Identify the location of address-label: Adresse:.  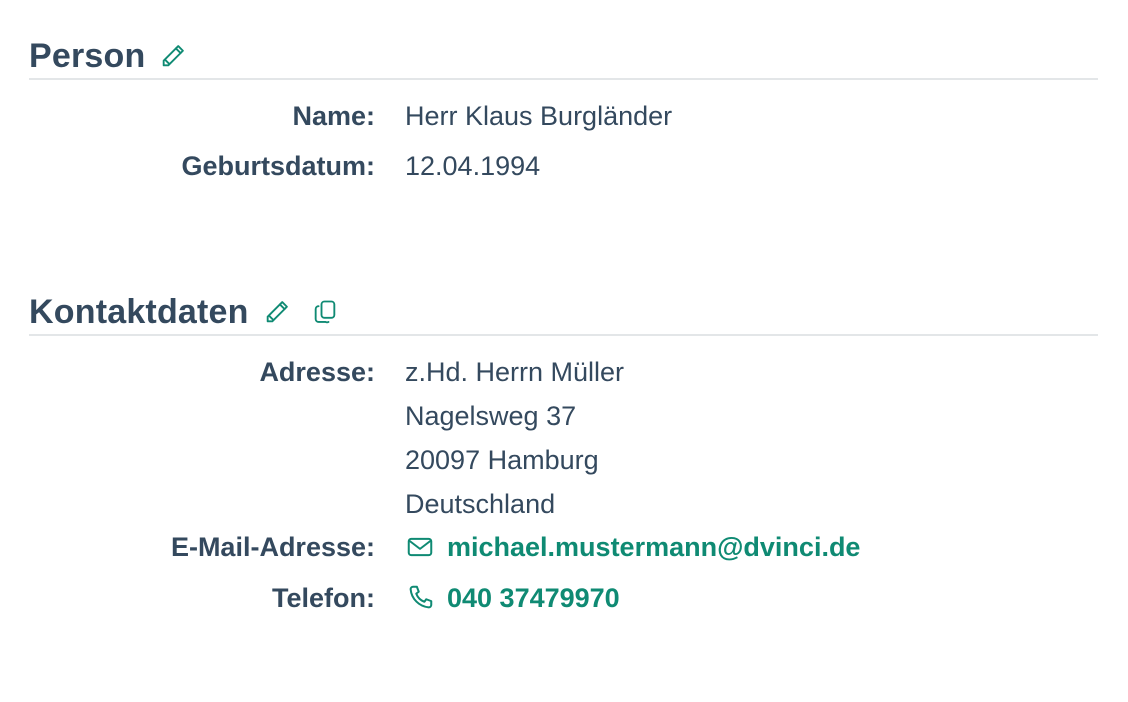
(317, 372).